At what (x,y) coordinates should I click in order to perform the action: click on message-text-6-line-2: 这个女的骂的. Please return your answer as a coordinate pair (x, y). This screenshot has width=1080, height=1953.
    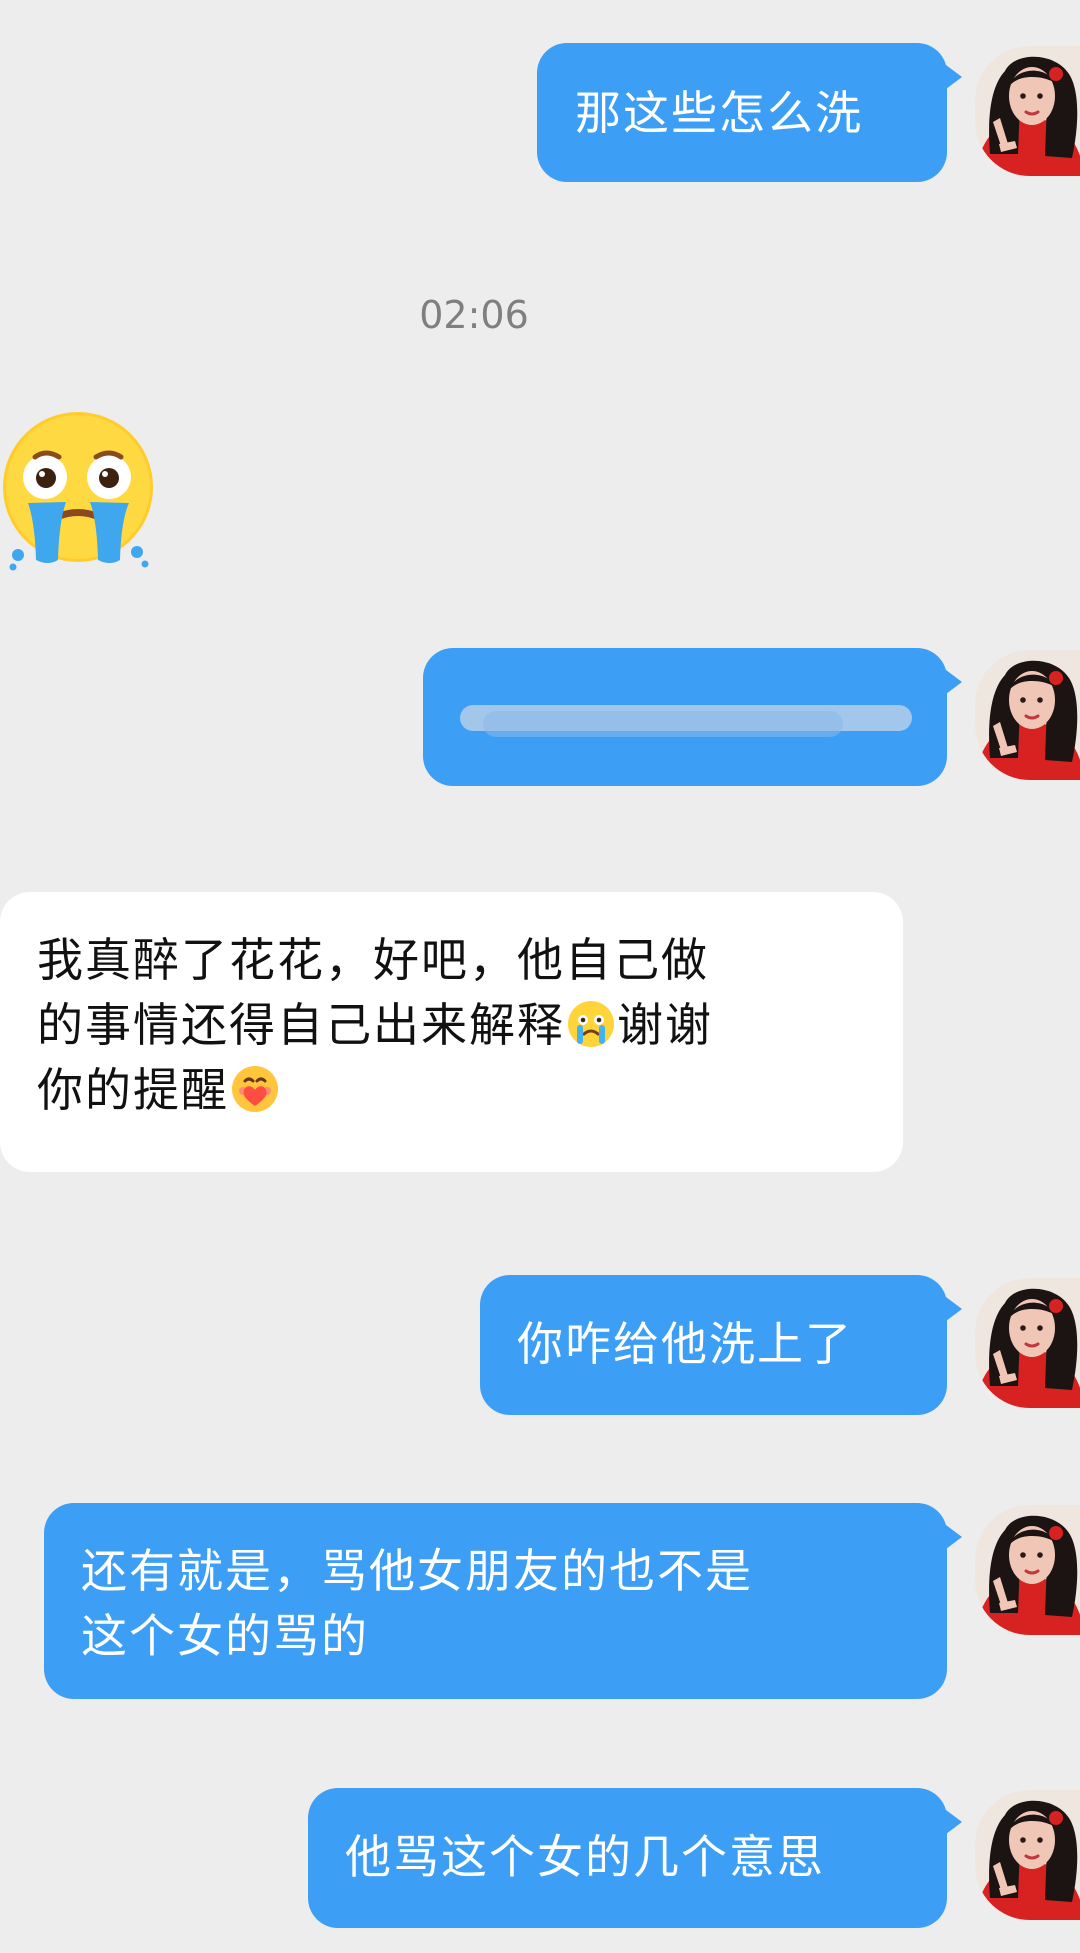
    Looking at the image, I should click on (225, 1636).